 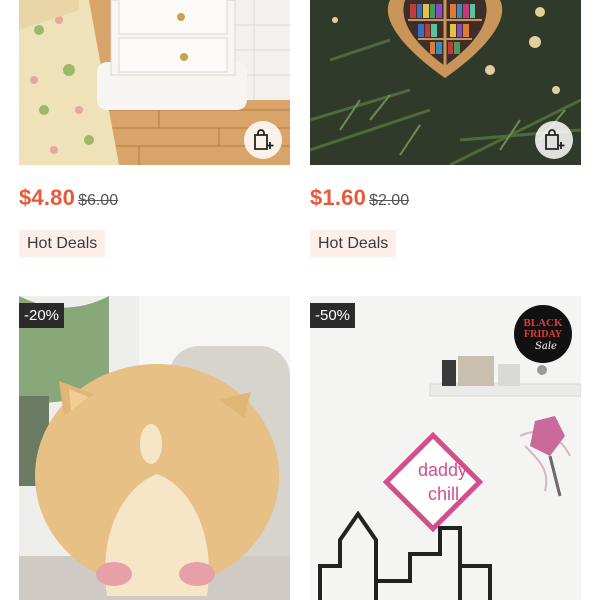 What do you see at coordinates (443, 494) in the screenshot?
I see `sign-text-line2: chill` at bounding box center [443, 494].